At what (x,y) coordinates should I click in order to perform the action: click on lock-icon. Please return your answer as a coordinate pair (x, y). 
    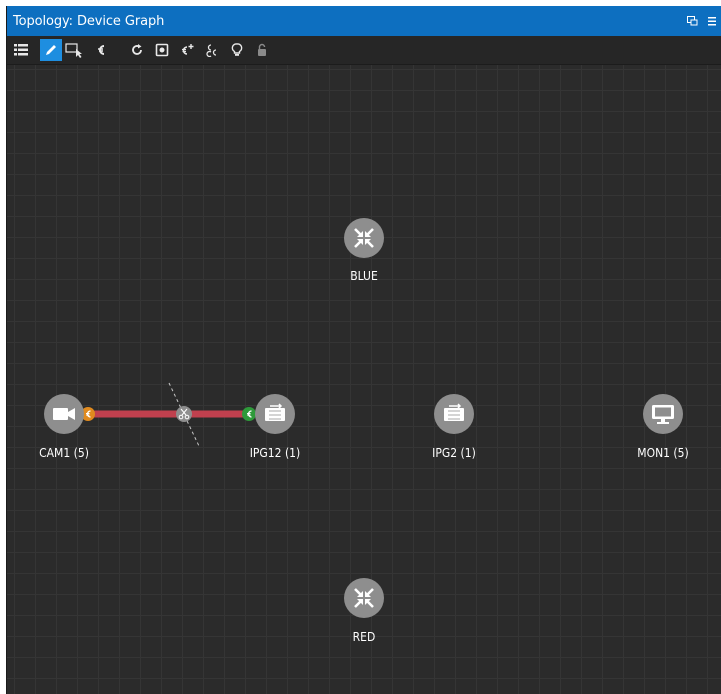
    Looking at the image, I should click on (262, 50).